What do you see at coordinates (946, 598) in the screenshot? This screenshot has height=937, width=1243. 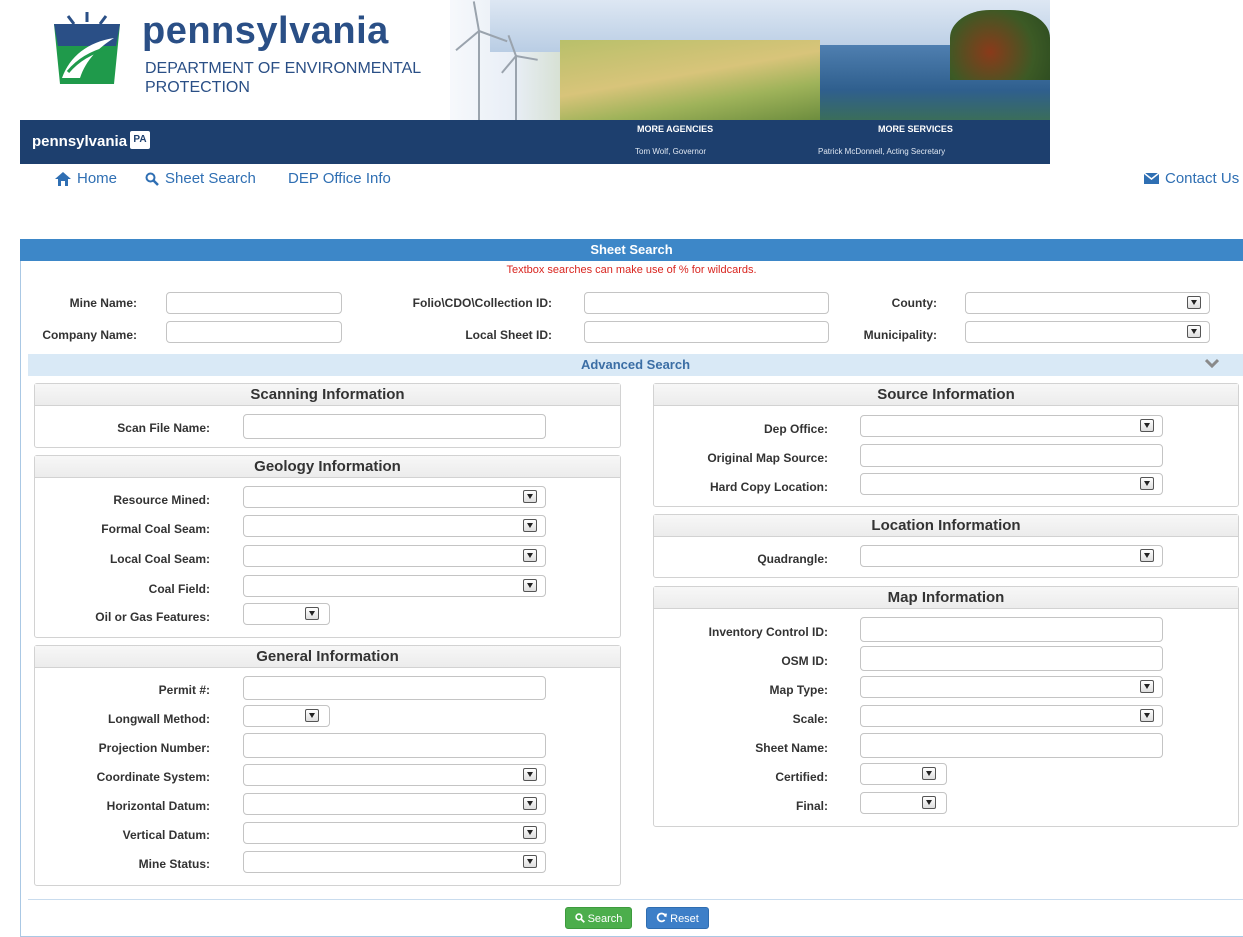 I see `map-info-title: Map Information` at bounding box center [946, 598].